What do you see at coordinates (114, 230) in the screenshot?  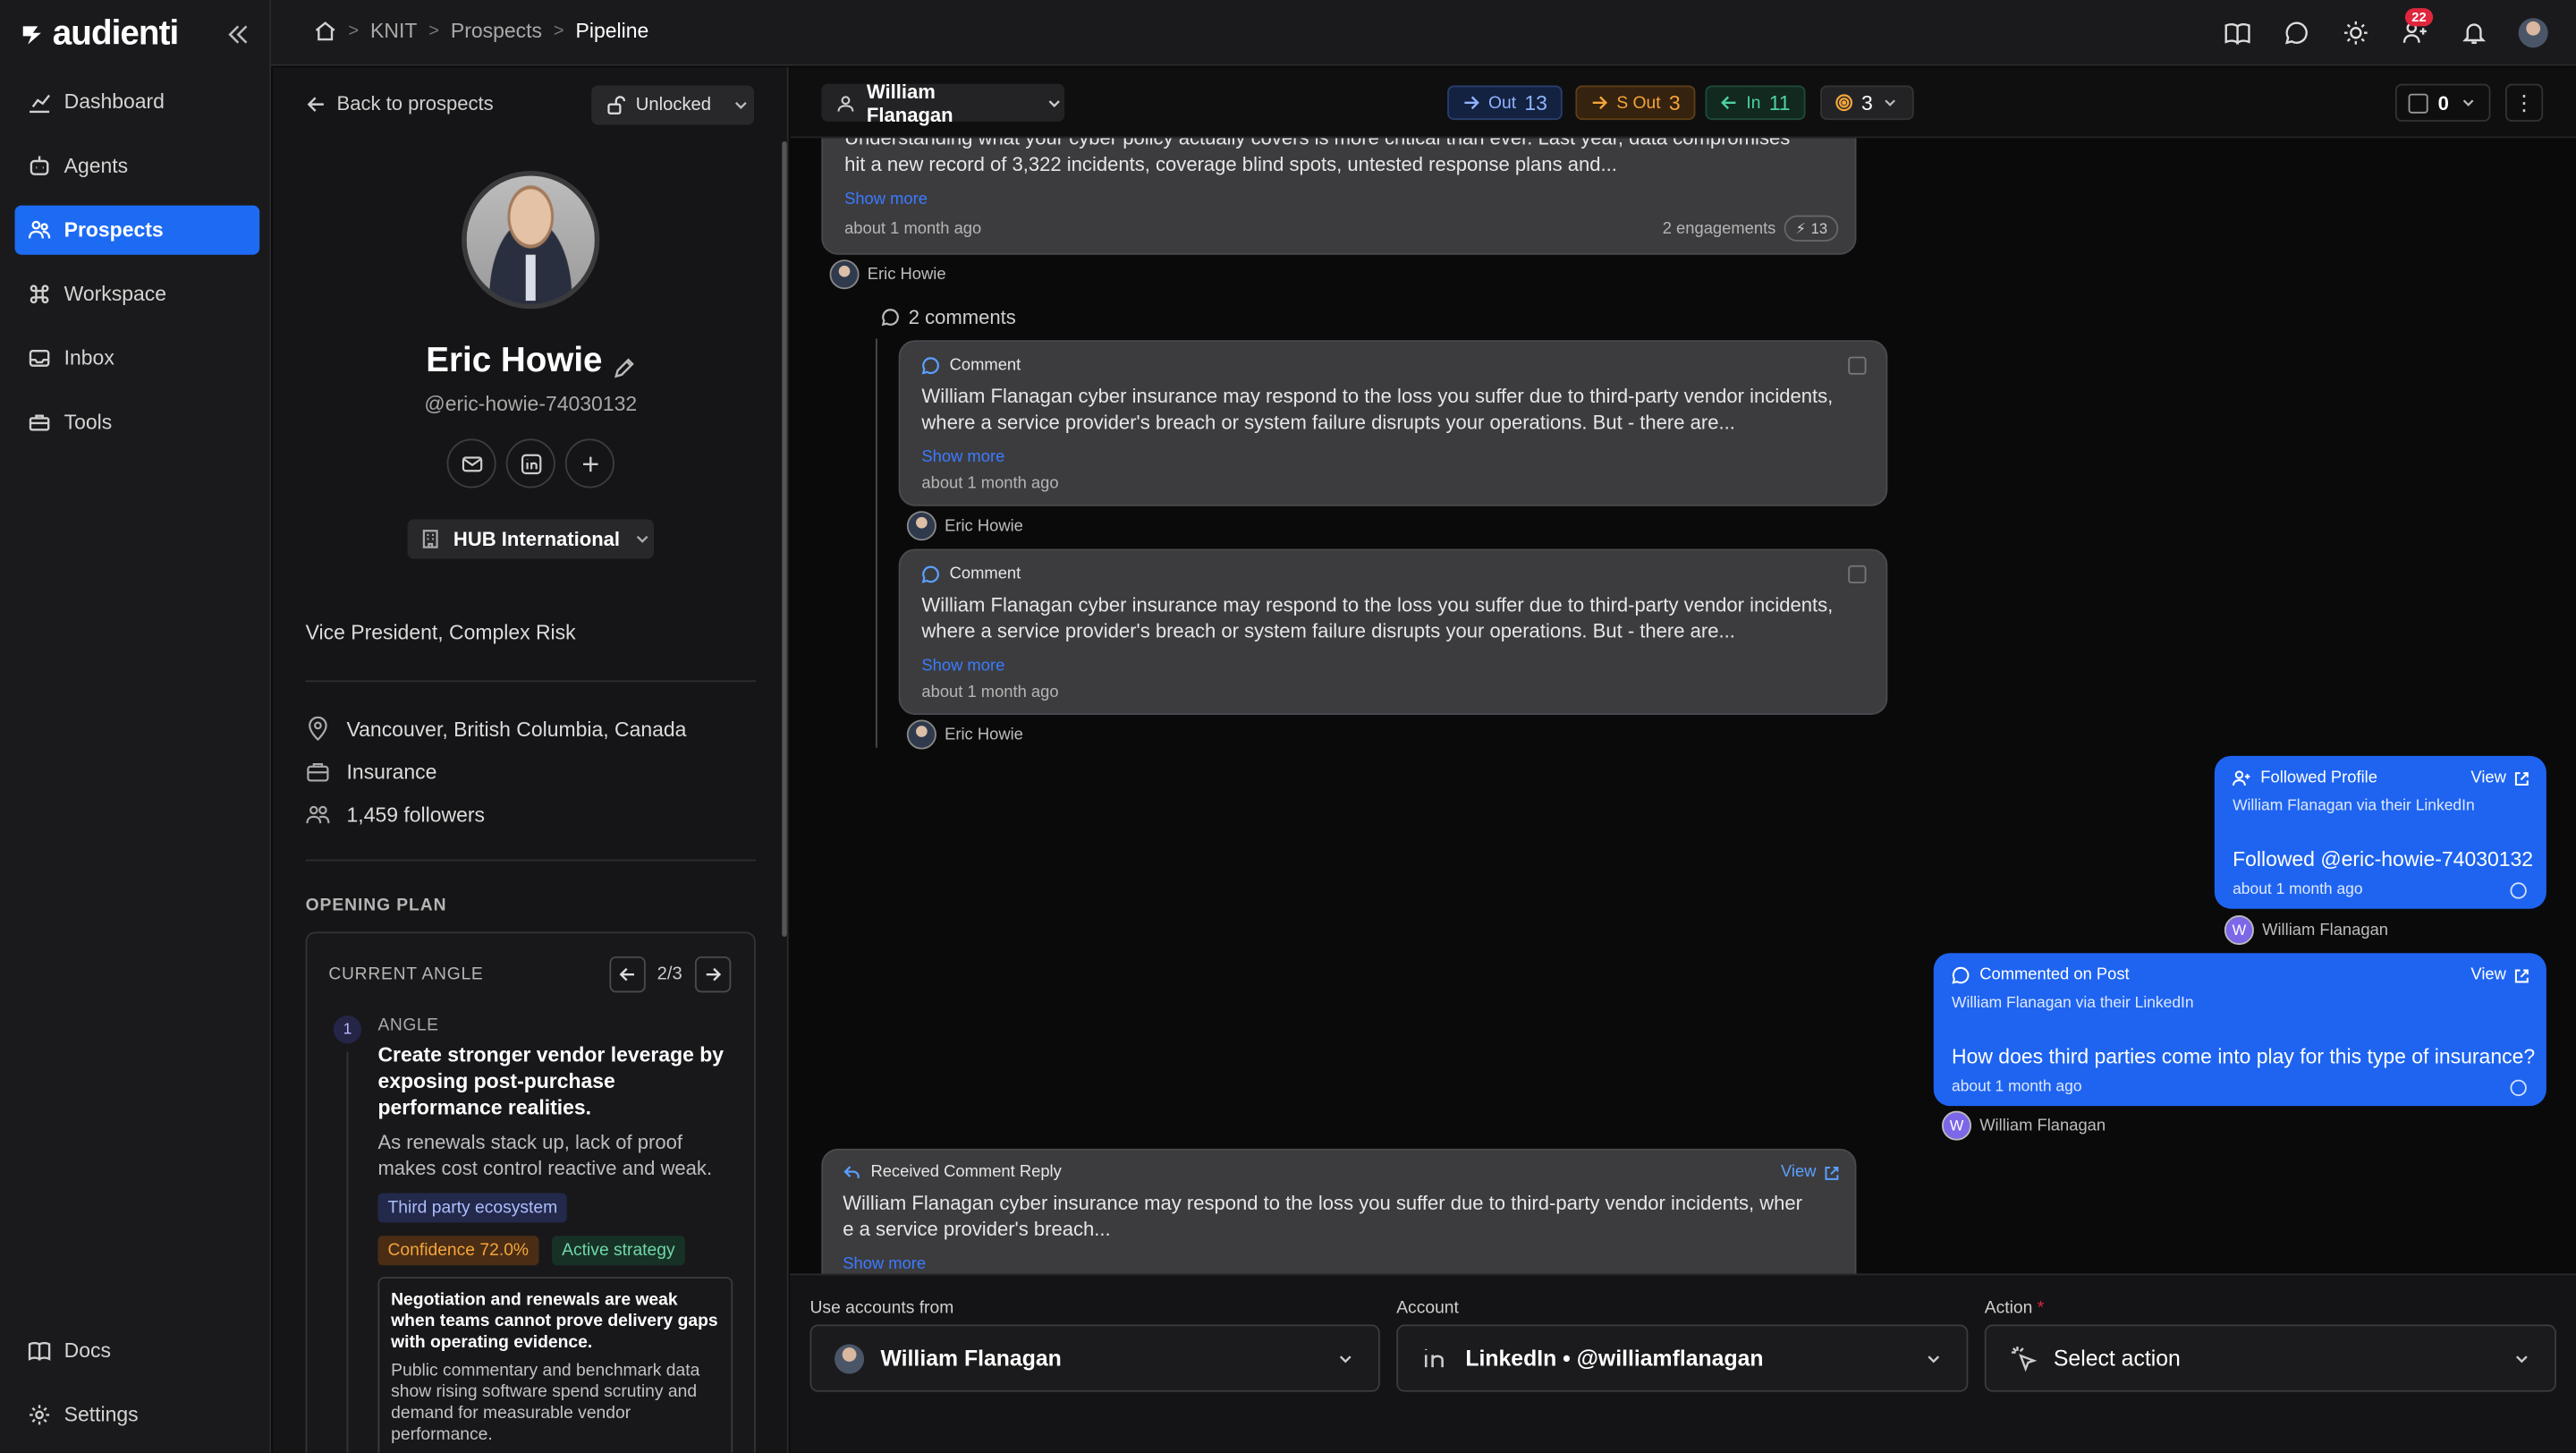 I see `nav-label: Prospects` at bounding box center [114, 230].